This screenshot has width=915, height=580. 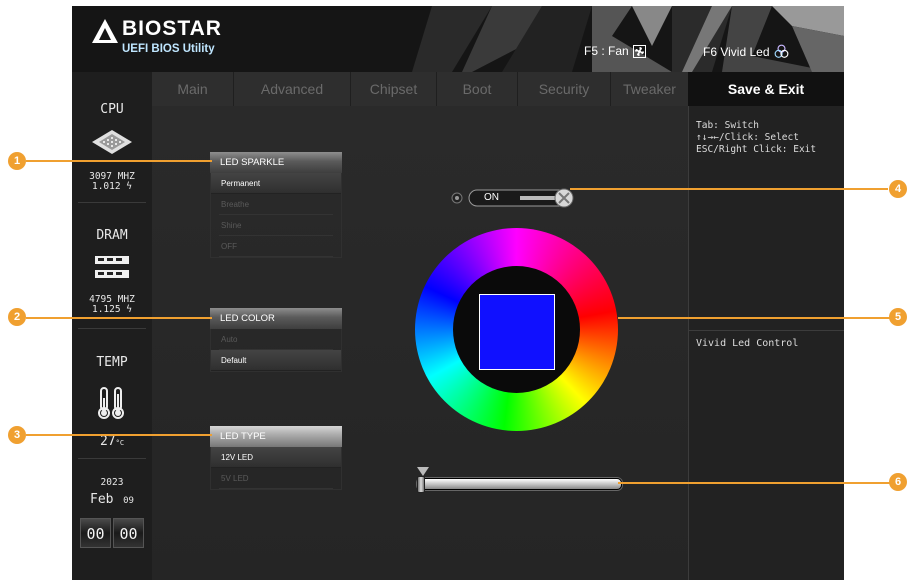 I want to click on option-permanent: Permanent, so click(x=276, y=183).